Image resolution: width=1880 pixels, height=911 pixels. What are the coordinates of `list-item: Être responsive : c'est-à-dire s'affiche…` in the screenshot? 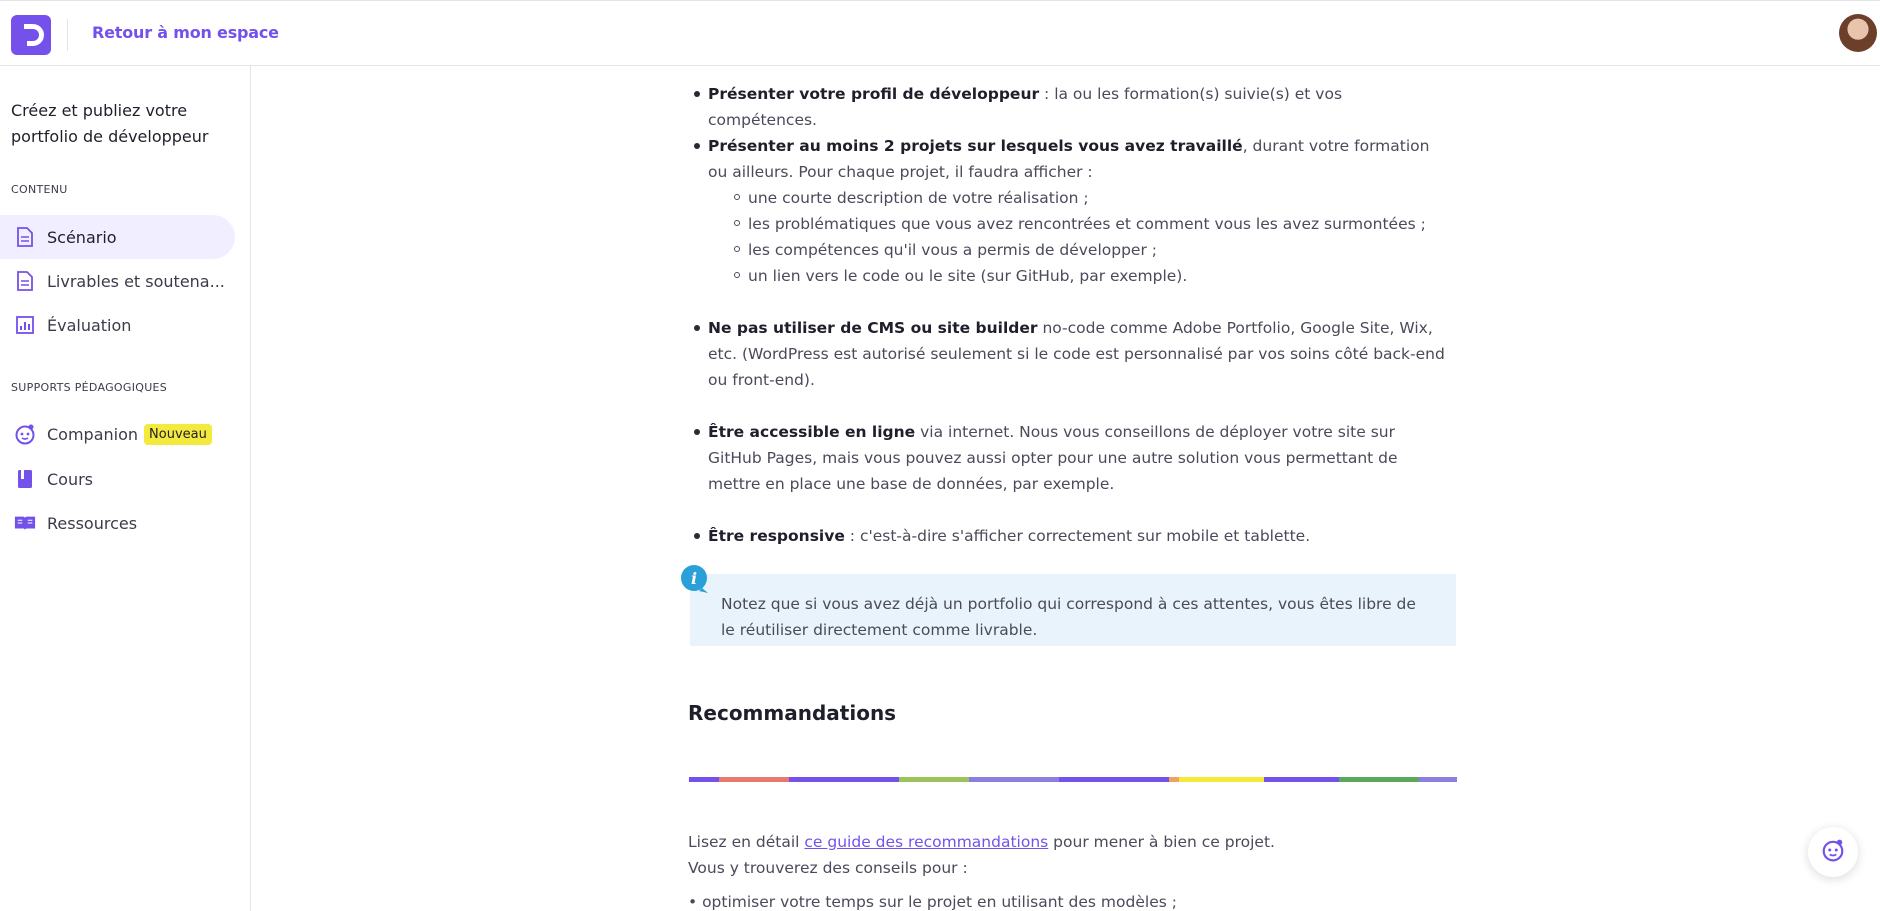 It's located at (1071, 536).